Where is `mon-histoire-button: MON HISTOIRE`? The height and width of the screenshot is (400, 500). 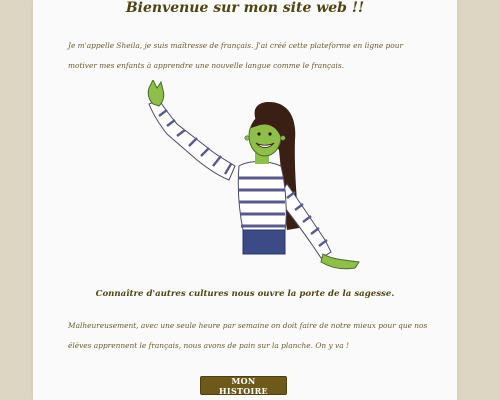
mon-histoire-button: MON HISTOIRE is located at coordinates (243, 386).